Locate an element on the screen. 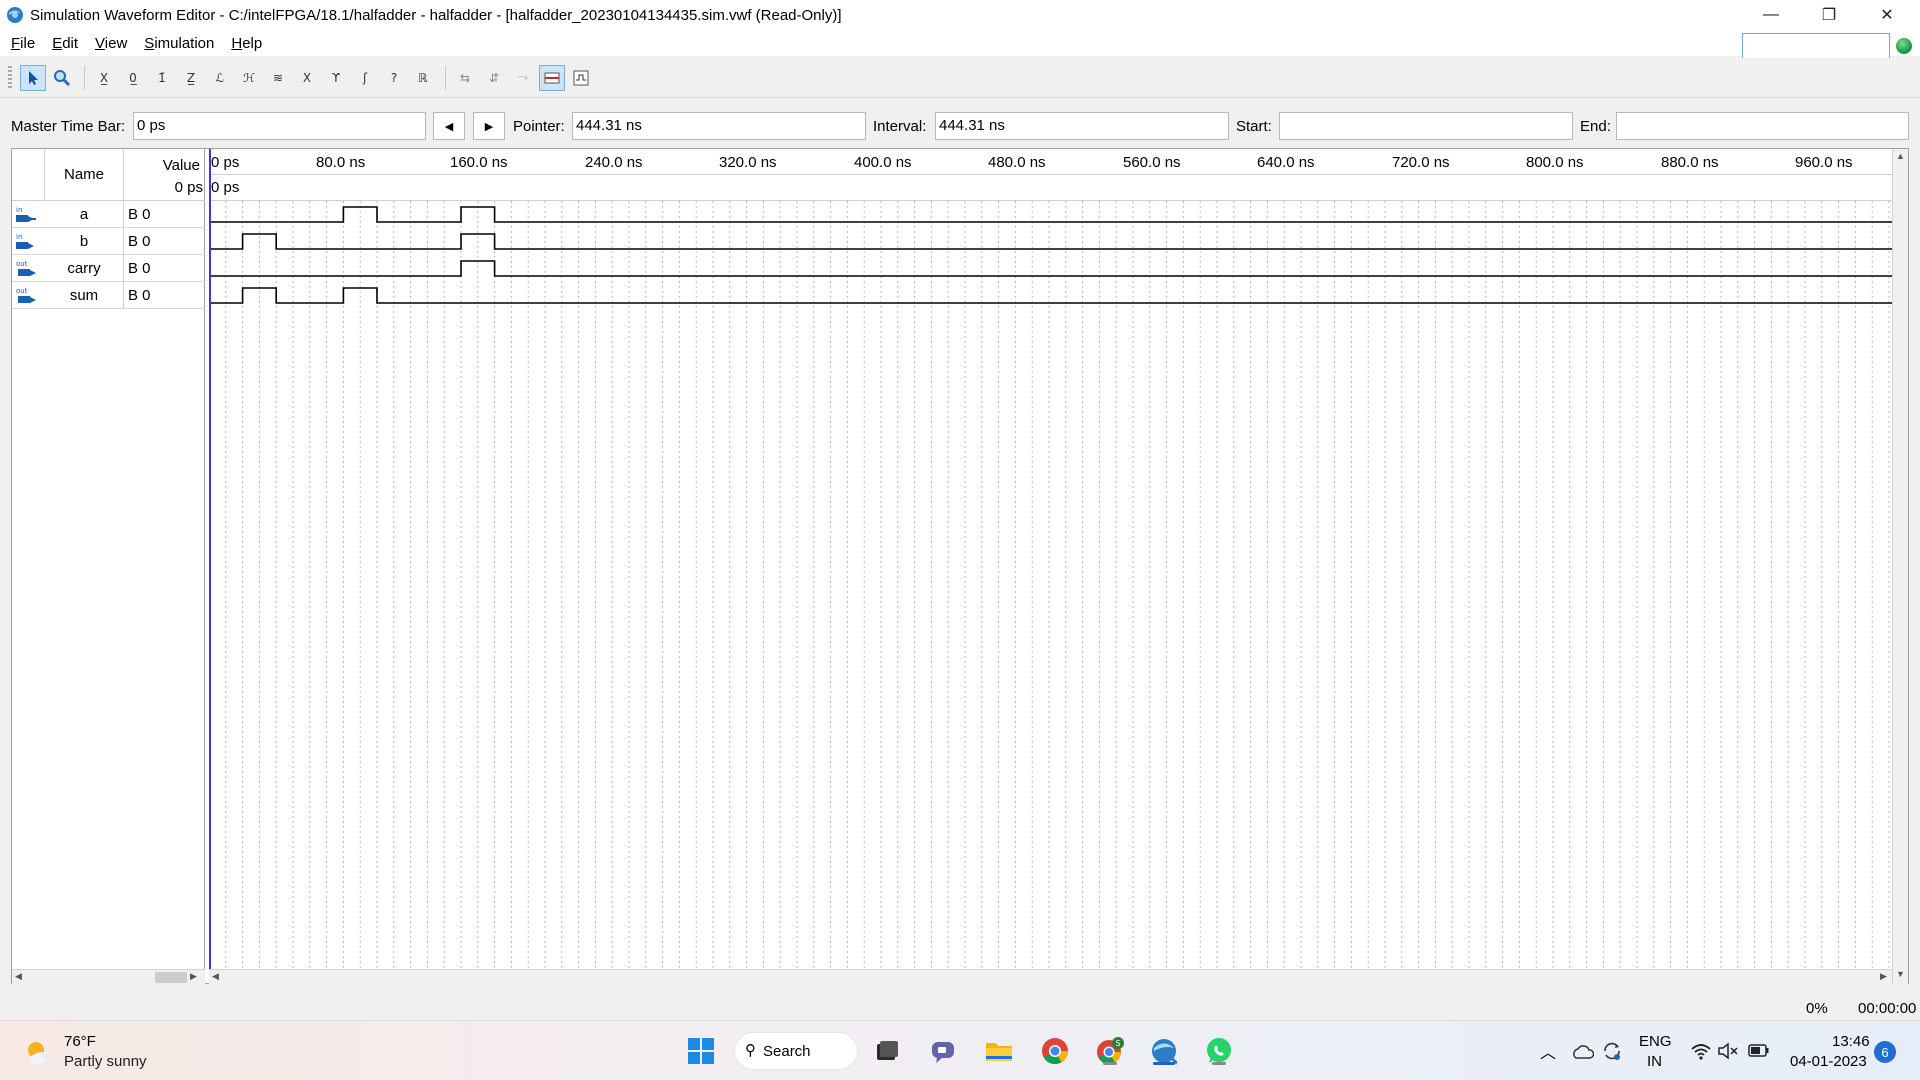  selection-tool-button is located at coordinates (33, 77).